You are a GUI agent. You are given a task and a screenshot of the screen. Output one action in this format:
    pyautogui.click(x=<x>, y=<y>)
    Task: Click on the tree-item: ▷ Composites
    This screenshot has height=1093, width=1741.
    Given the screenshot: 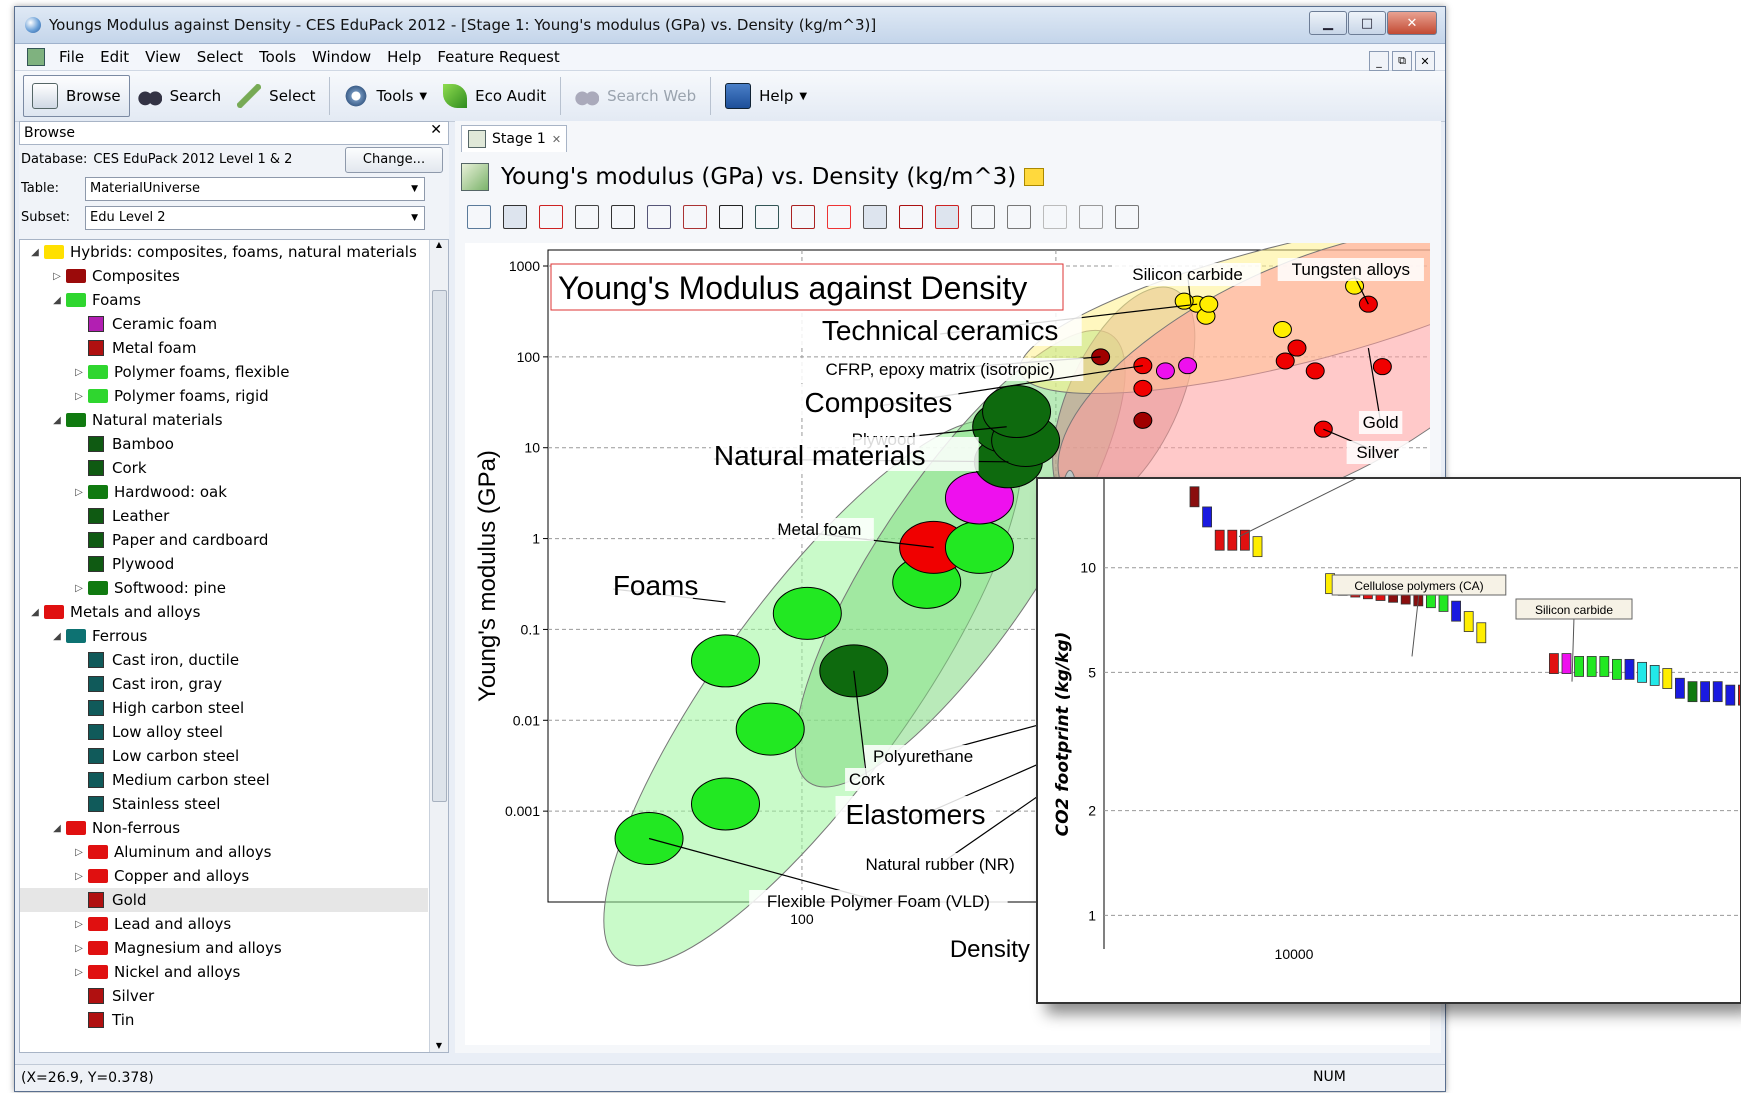 What is the action you would take?
    pyautogui.click(x=224, y=276)
    